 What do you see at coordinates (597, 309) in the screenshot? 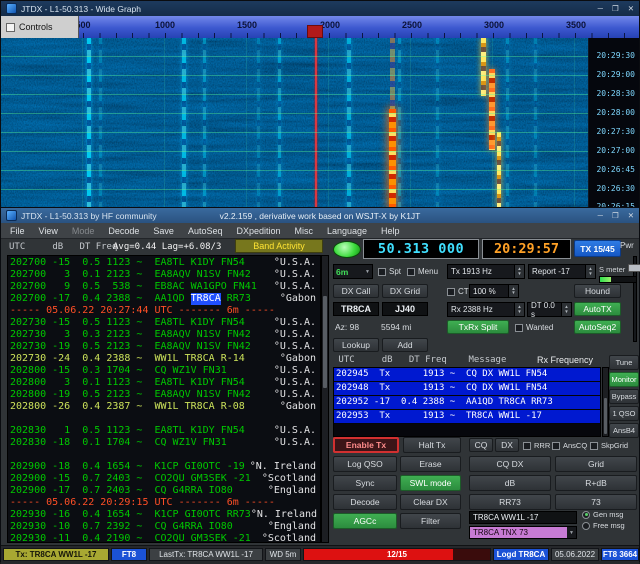
I see `autotx-button: AutoTX` at bounding box center [597, 309].